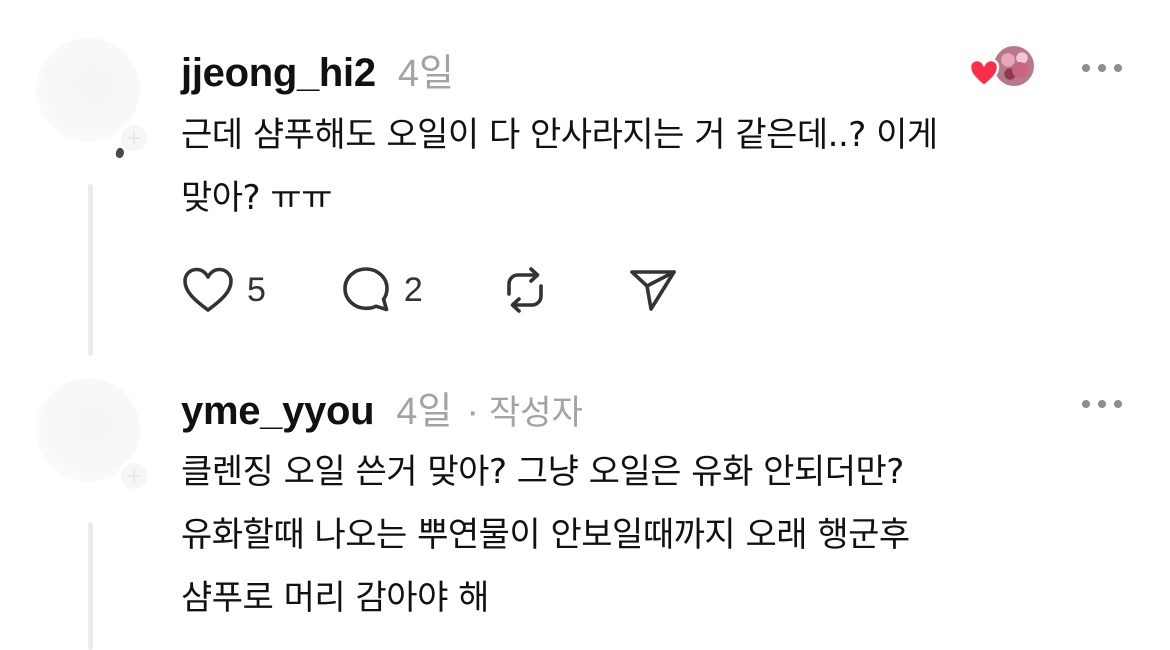 This screenshot has height=650, width=1170. What do you see at coordinates (366, 289) in the screenshot?
I see `speech-bubble-icon` at bounding box center [366, 289].